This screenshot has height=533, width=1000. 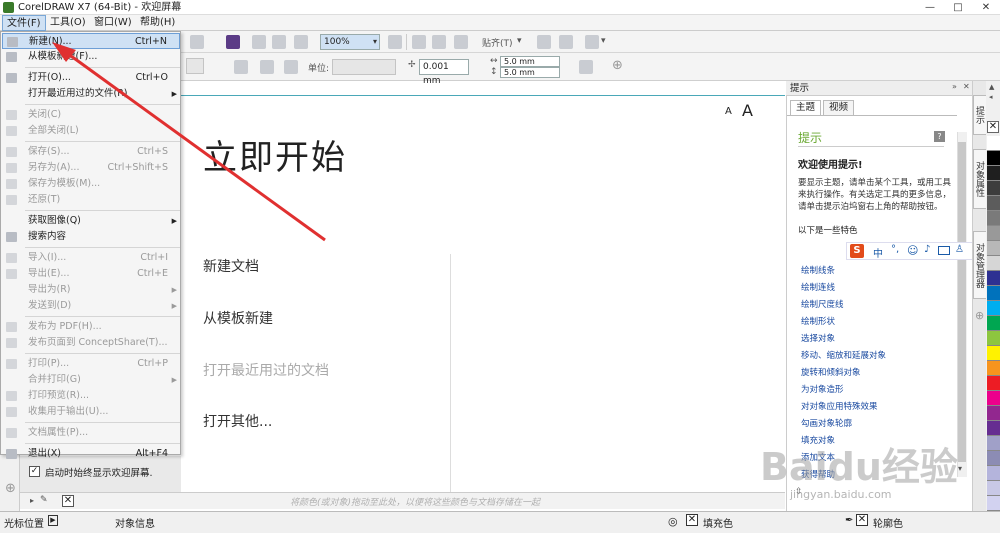 What do you see at coordinates (44, 500) in the screenshot?
I see `eyedropper-icon: ✎` at bounding box center [44, 500].